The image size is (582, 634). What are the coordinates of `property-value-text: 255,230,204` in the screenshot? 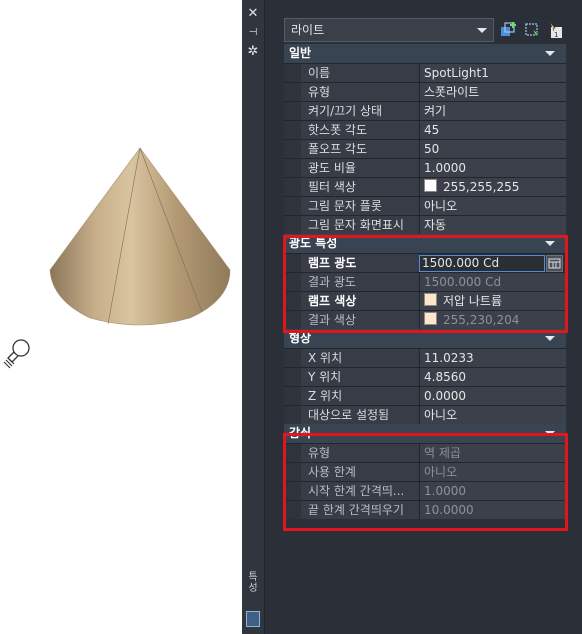 It's located at (481, 320).